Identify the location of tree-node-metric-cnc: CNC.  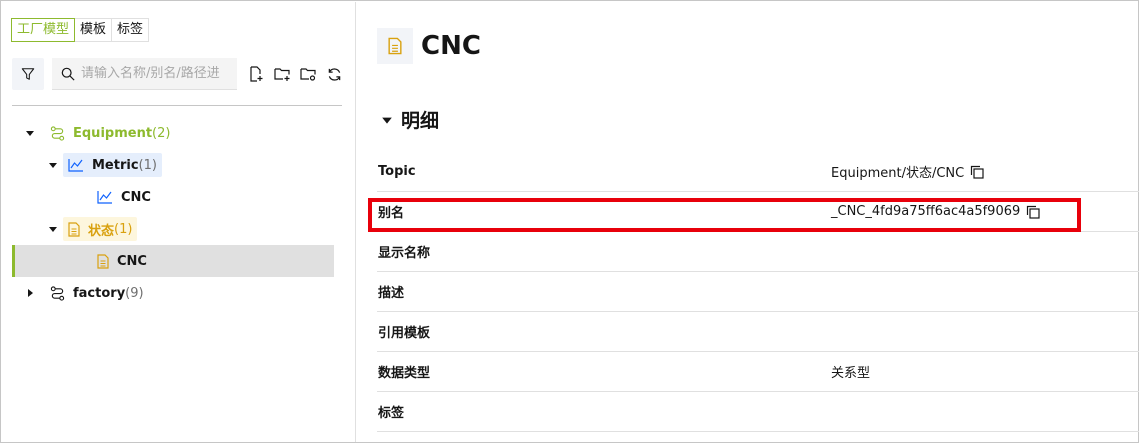
(124, 197).